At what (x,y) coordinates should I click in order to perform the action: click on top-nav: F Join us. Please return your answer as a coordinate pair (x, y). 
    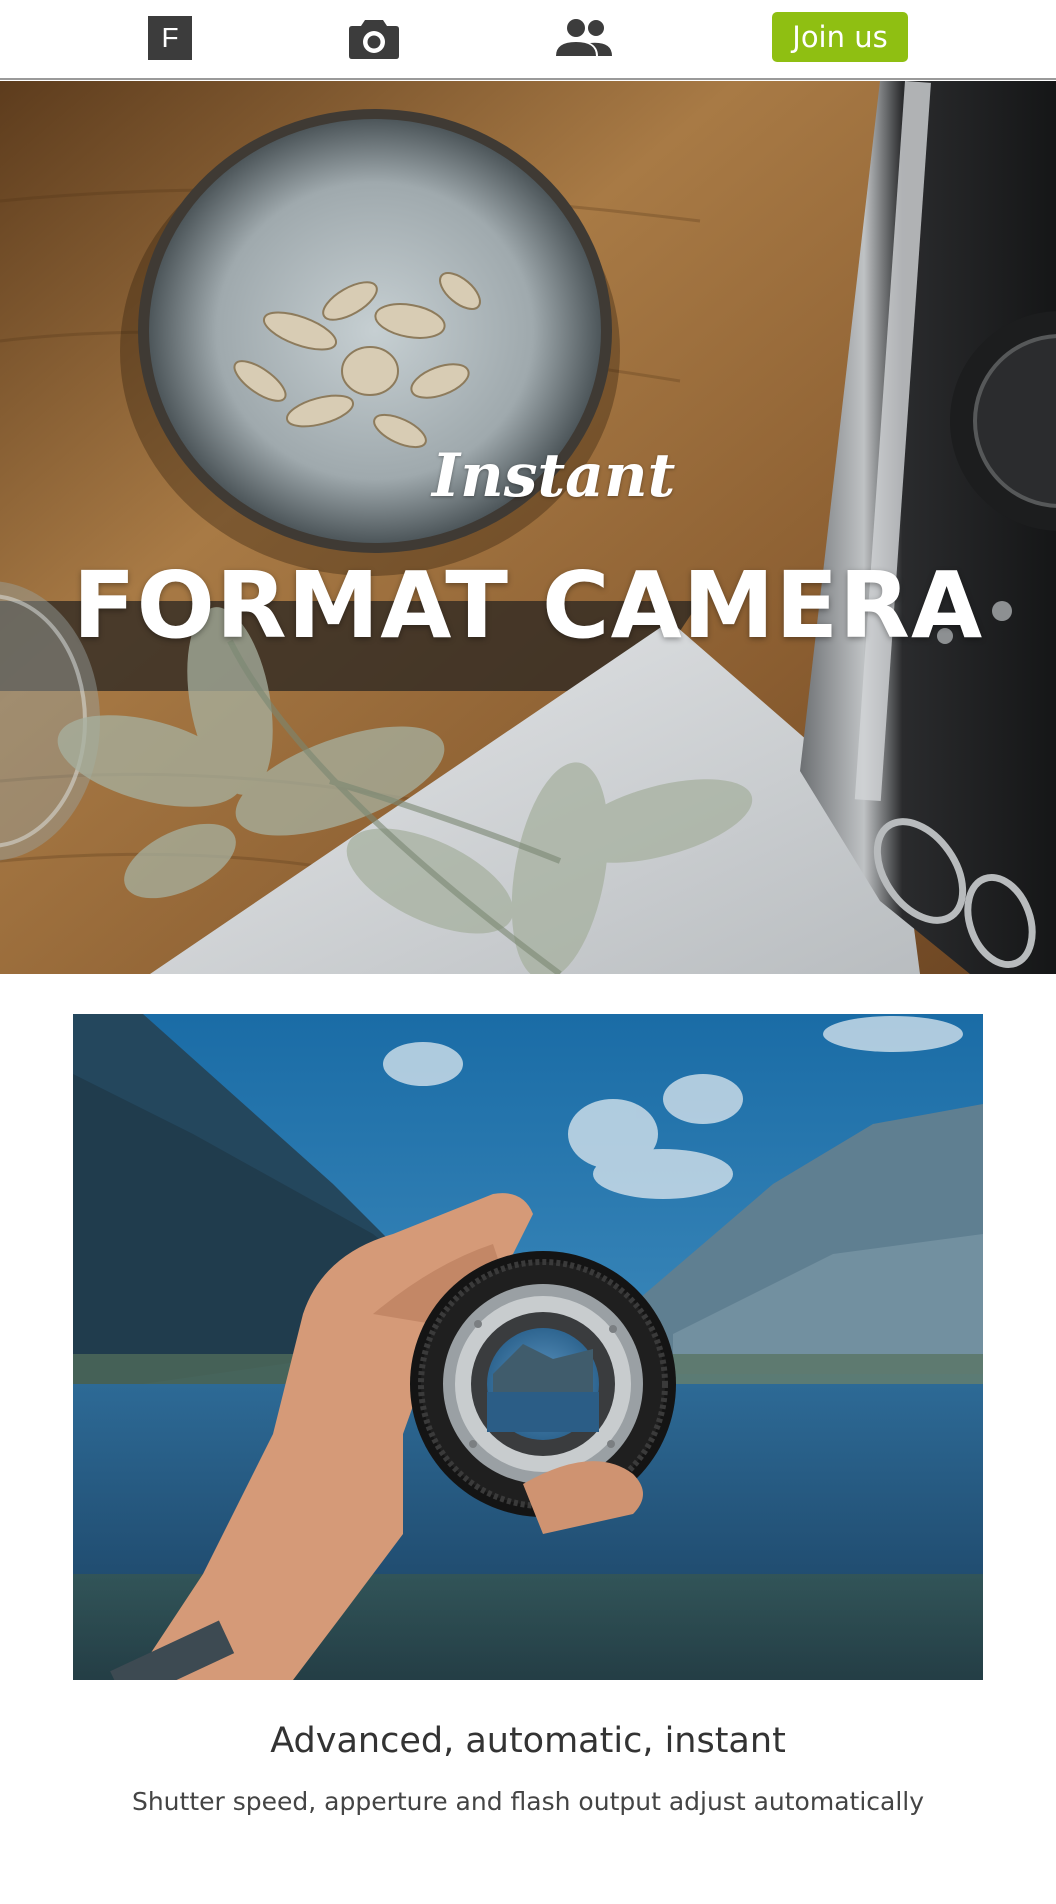
    Looking at the image, I should click on (528, 40).